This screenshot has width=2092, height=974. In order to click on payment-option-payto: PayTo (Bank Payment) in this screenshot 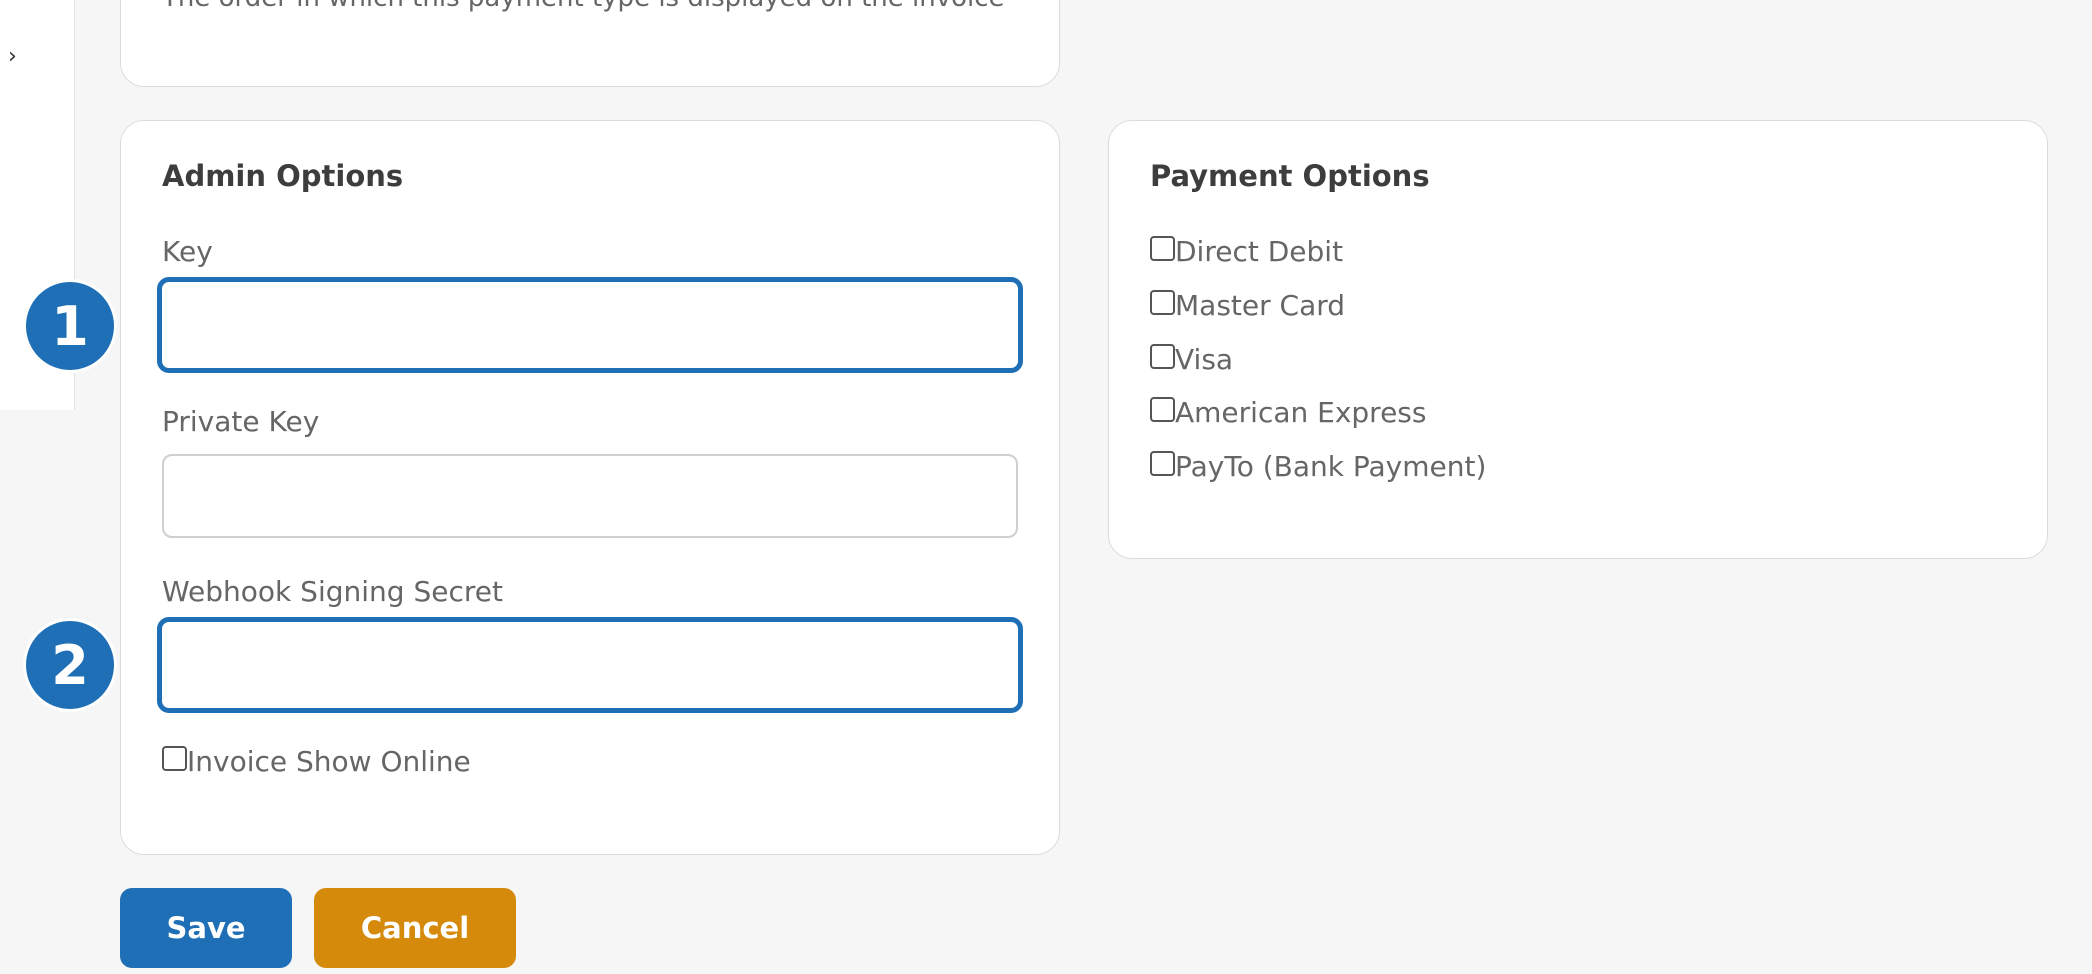, I will do `click(1318, 466)`.